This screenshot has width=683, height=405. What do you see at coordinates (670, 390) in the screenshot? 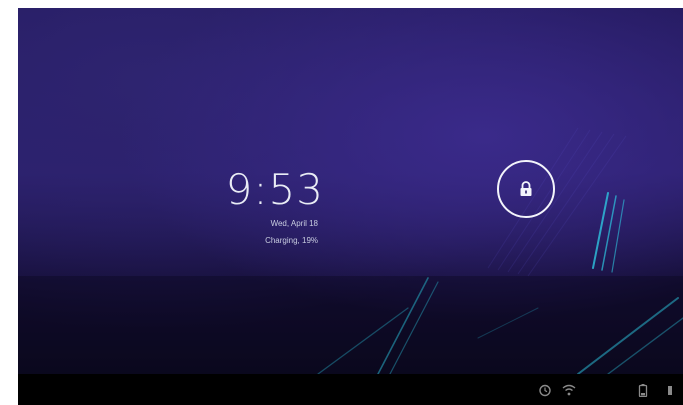
I see `signal-icon` at bounding box center [670, 390].